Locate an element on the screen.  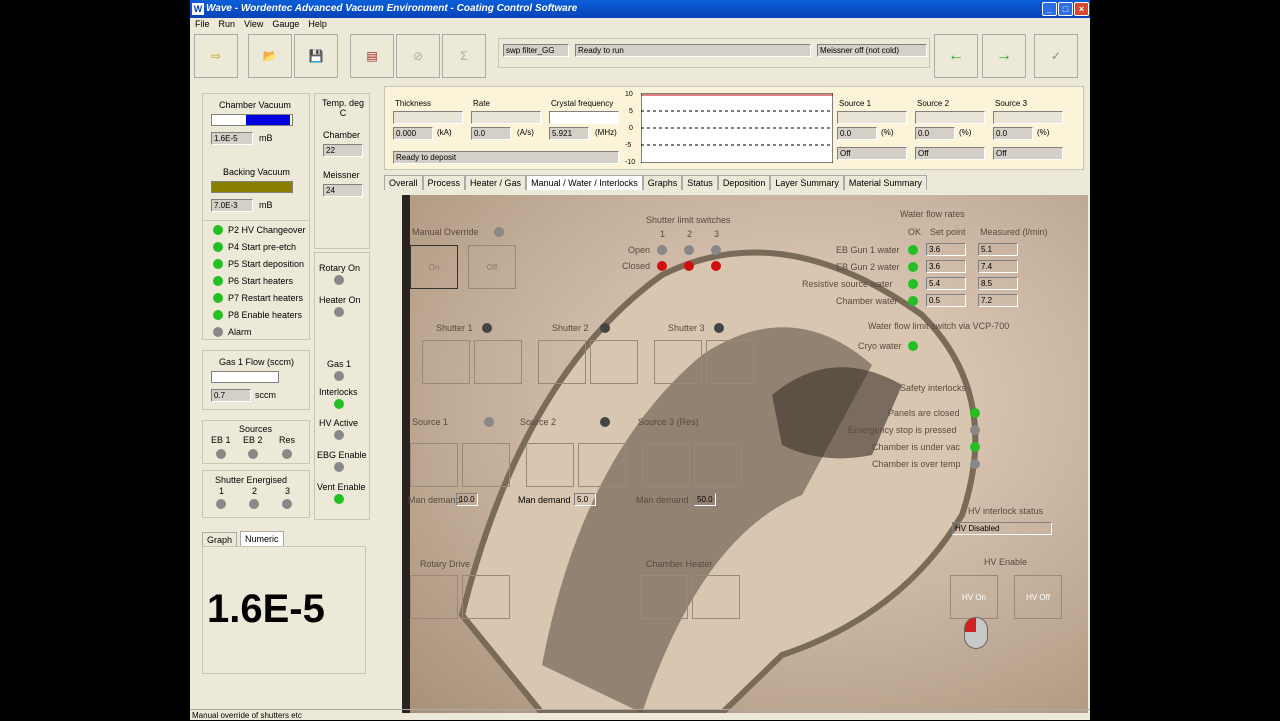
ebg-enable-label: EBG Enable is located at coordinates (342, 455).